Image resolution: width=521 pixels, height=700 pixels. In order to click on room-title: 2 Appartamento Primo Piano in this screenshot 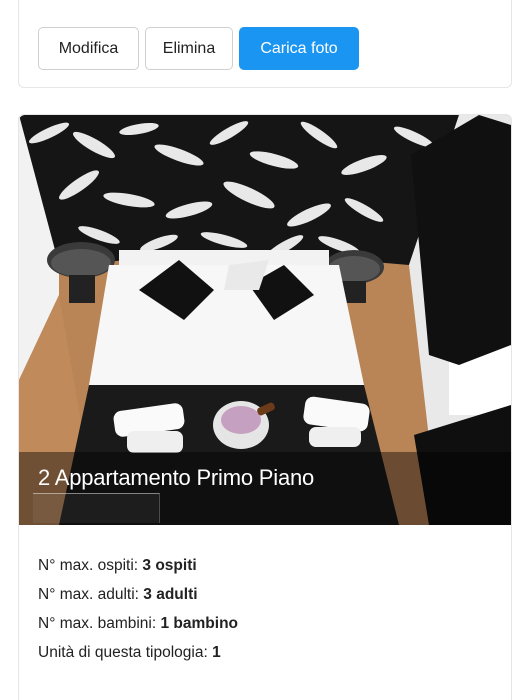, I will do `click(176, 477)`.